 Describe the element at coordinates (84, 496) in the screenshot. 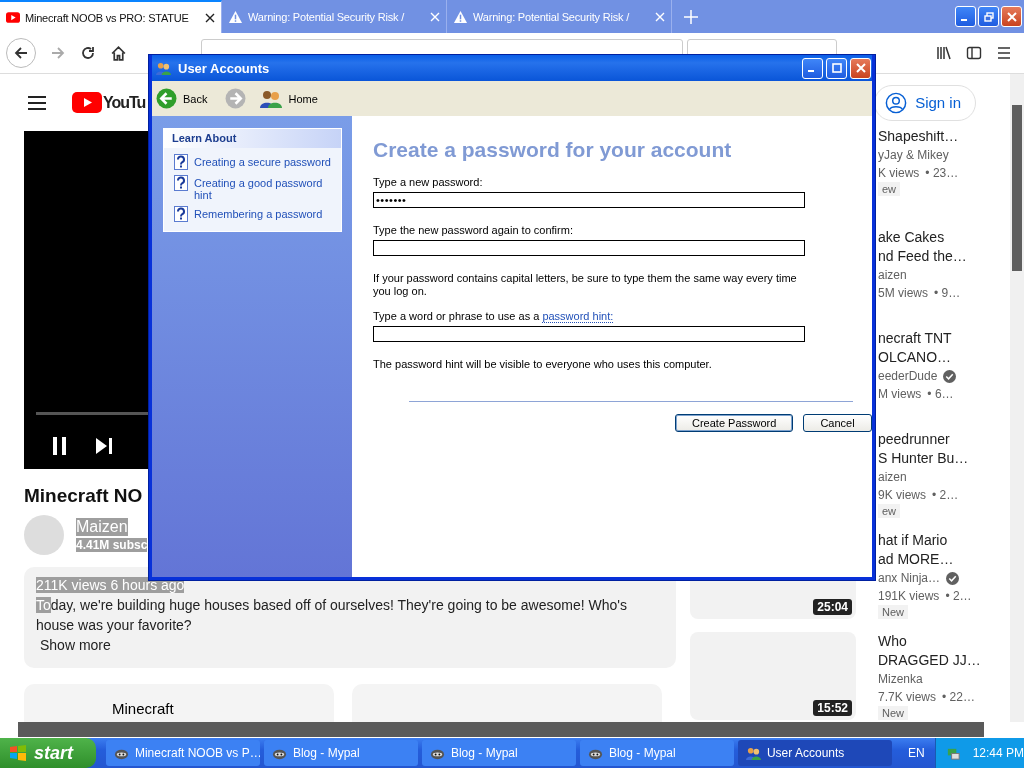

I see `video-title: Minecraft NO` at that location.